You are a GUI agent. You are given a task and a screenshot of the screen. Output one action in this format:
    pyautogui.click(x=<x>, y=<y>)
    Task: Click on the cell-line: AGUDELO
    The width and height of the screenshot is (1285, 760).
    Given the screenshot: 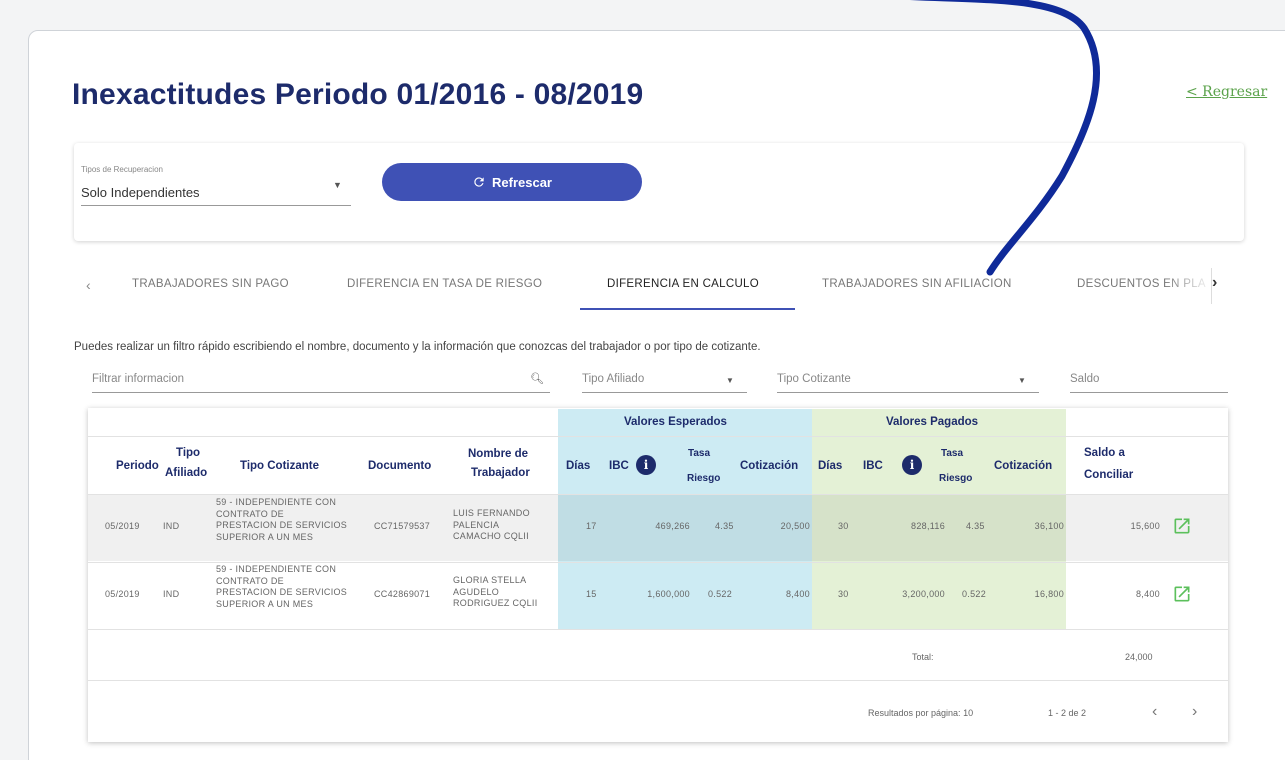 What is the action you would take?
    pyautogui.click(x=476, y=591)
    